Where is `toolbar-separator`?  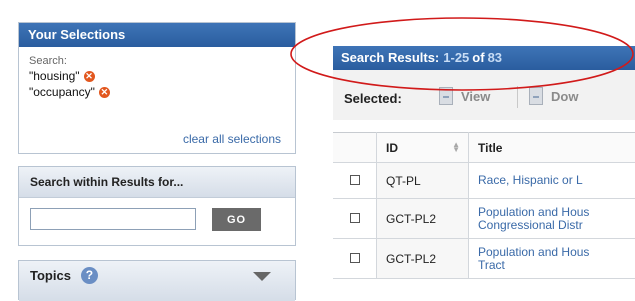
toolbar-separator is located at coordinates (517, 97).